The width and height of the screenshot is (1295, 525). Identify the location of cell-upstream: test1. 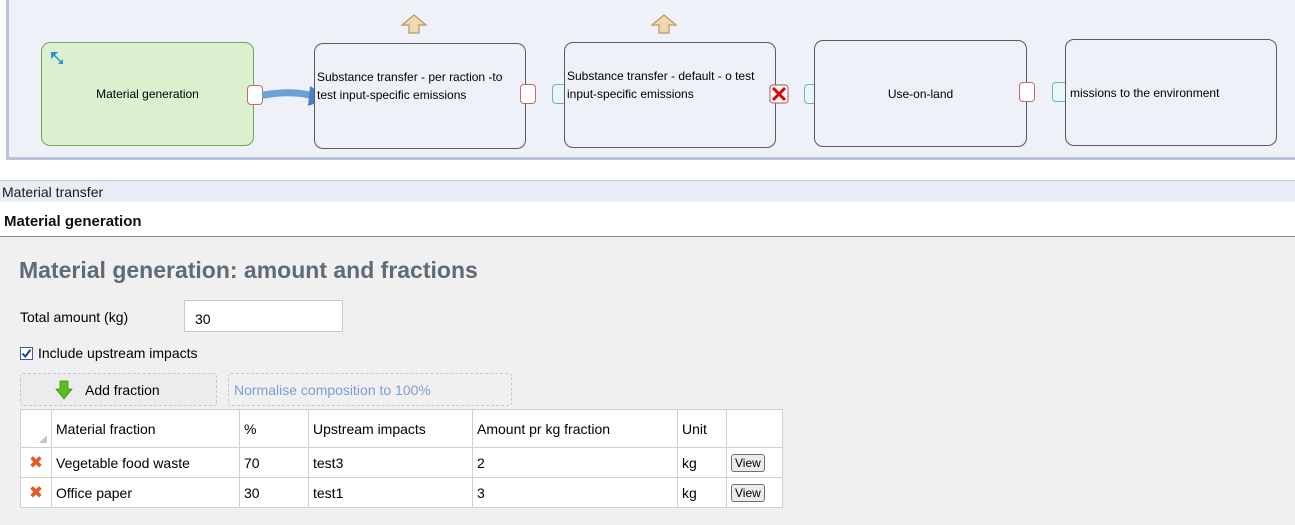
(390, 492).